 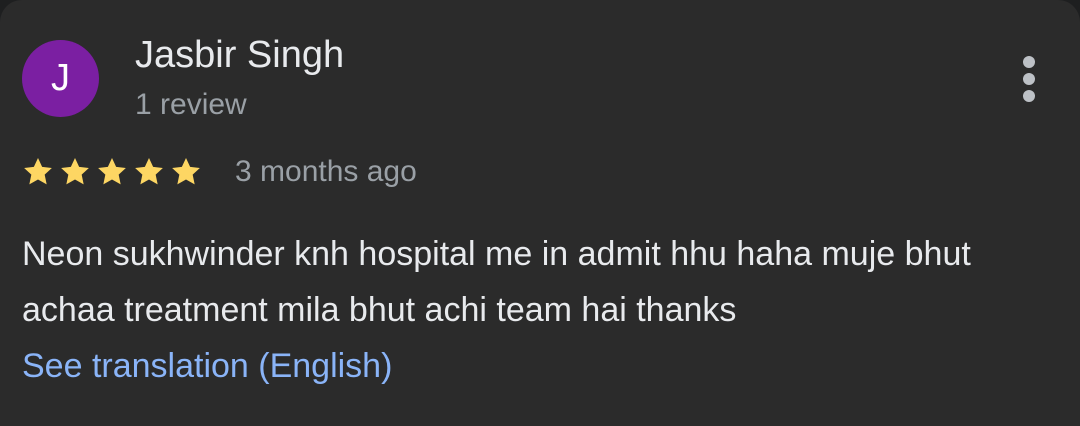 I want to click on see-translation-link: See translation (English), so click(x=207, y=366).